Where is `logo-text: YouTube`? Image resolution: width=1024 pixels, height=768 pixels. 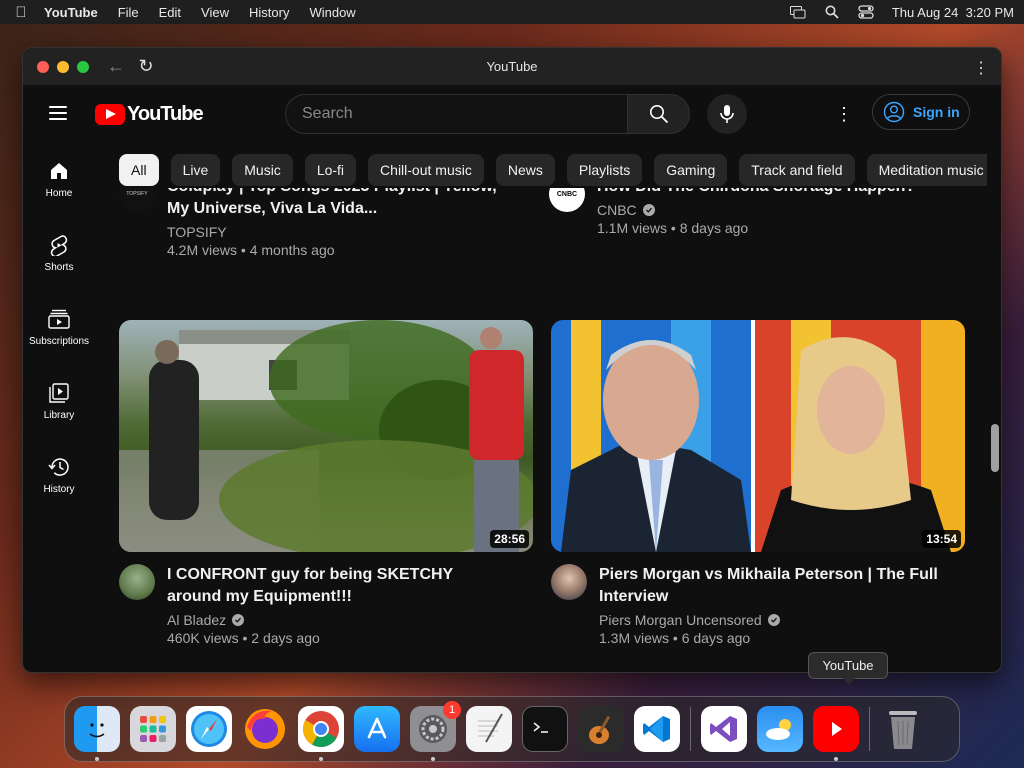
logo-text: YouTube is located at coordinates (165, 114).